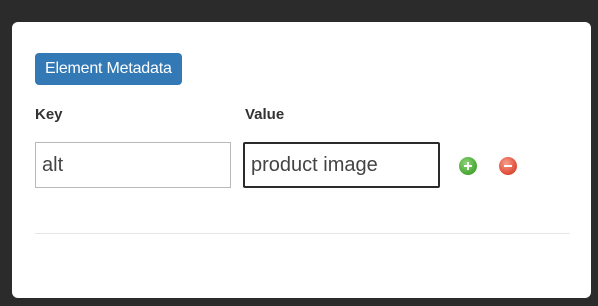  Describe the element at coordinates (302, 233) in the screenshot. I see `section-divider` at that location.